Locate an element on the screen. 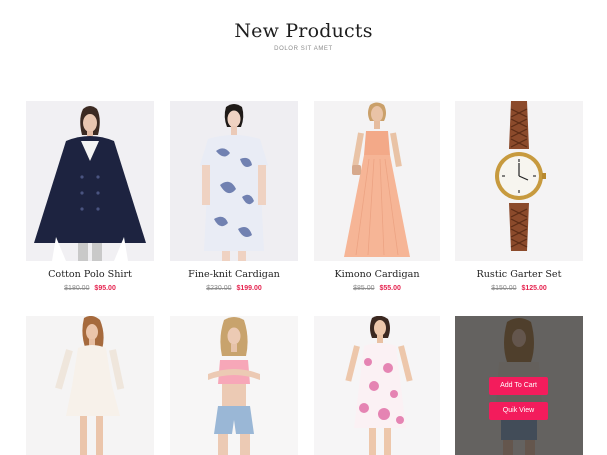  old-price: $150.00 is located at coordinates (504, 288).